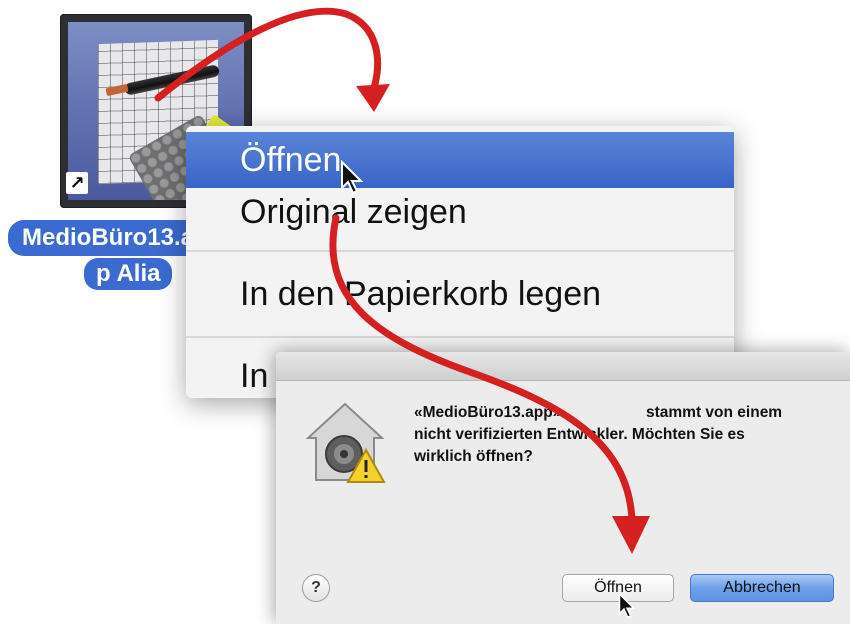 The image size is (850, 624). What do you see at coordinates (345, 442) in the screenshot?
I see `gatekeeper-house-icon` at bounding box center [345, 442].